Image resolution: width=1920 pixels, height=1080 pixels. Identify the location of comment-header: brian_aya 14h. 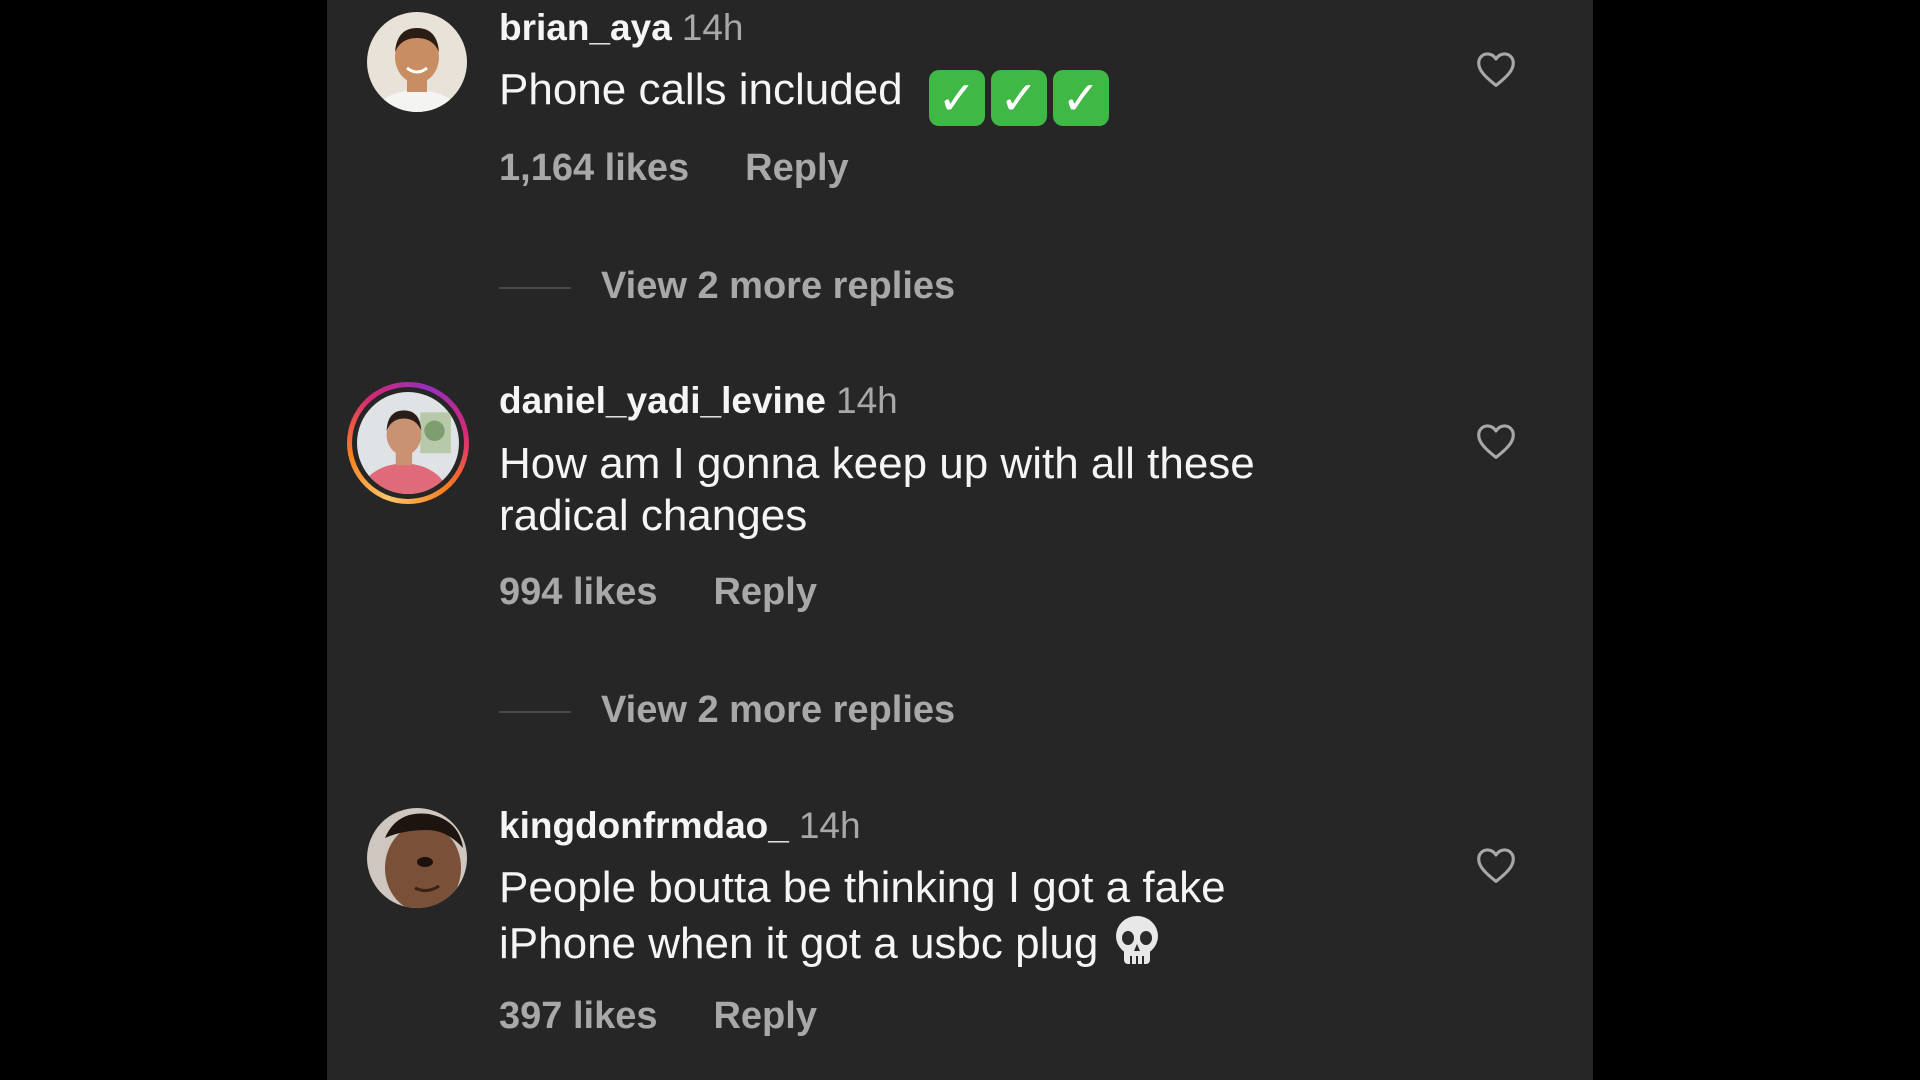
(621, 28).